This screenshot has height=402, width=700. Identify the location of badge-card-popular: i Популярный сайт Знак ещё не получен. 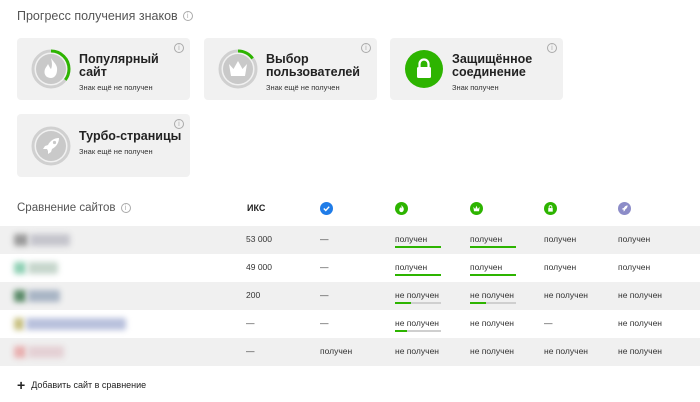
(103, 69).